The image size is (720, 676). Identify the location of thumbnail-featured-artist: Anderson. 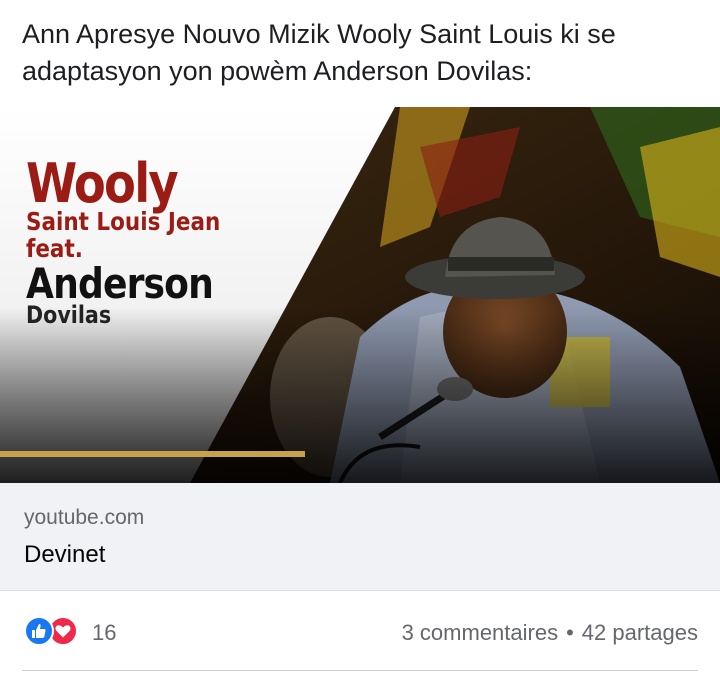
(120, 283).